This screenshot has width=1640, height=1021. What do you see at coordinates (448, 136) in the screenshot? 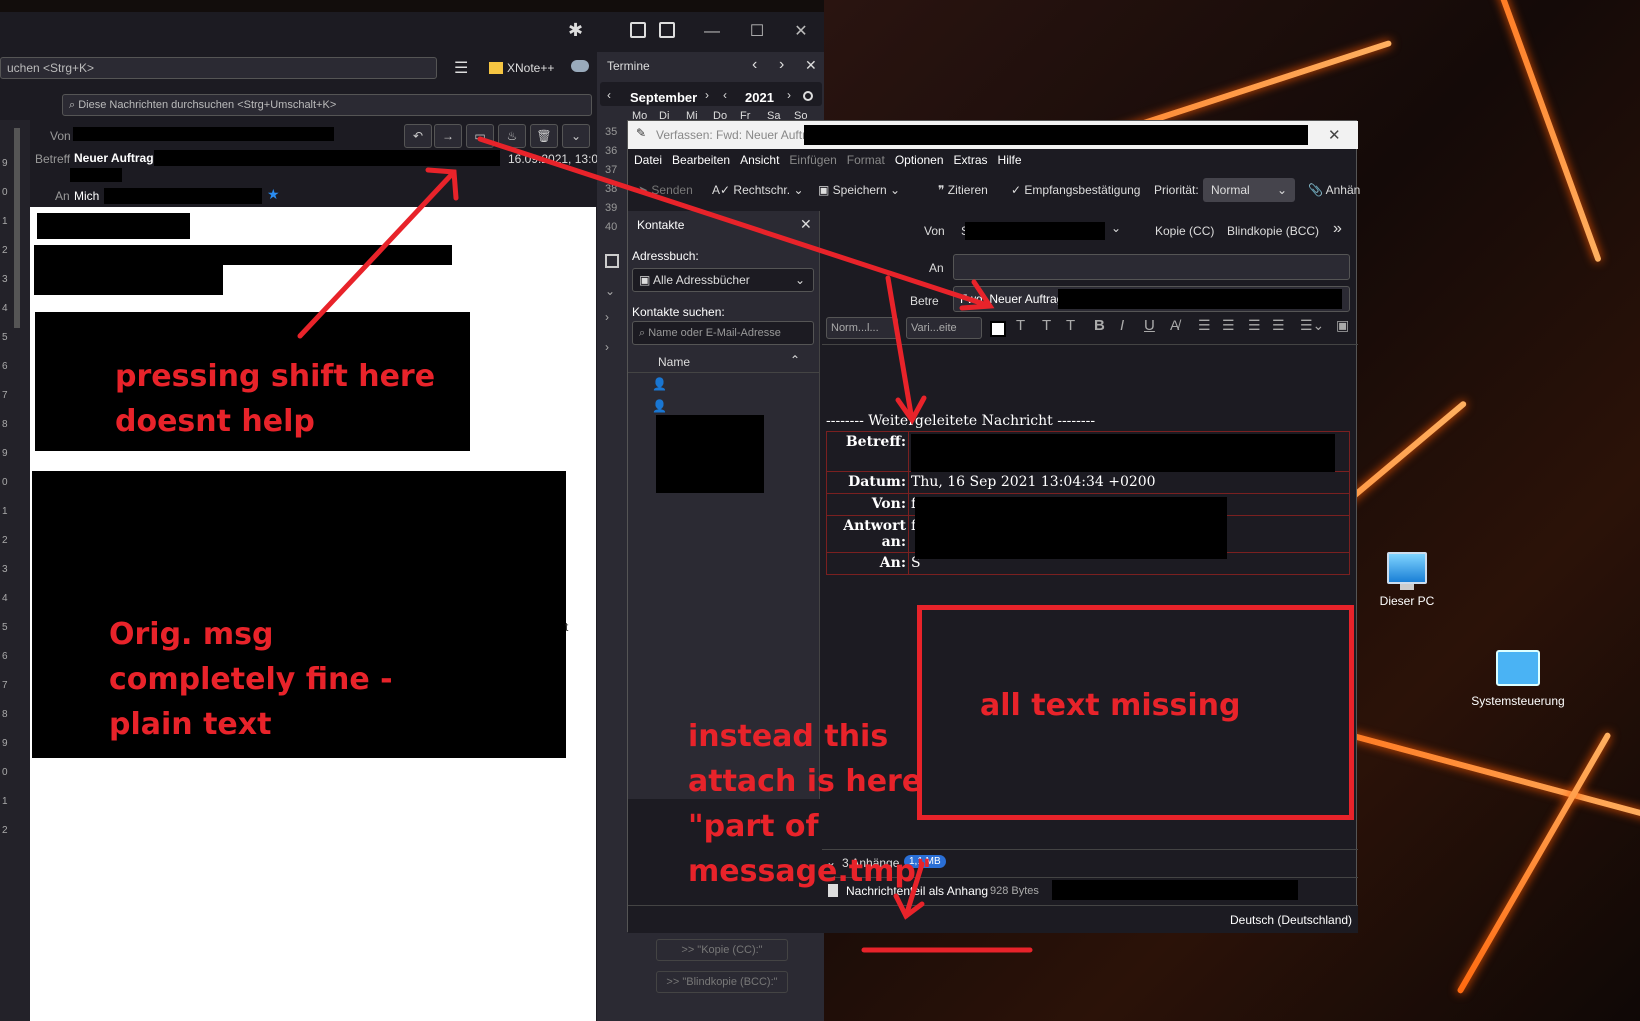
I see `forward-button: →` at bounding box center [448, 136].